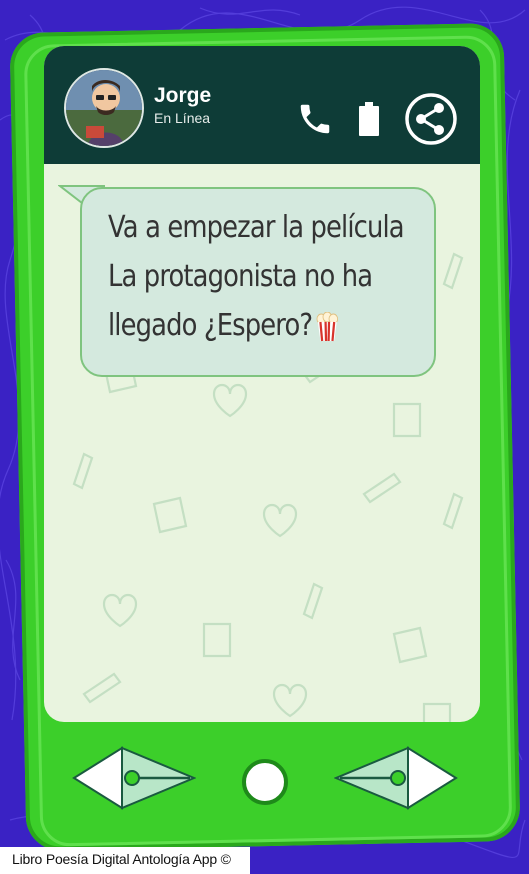 The height and width of the screenshot is (874, 529). I want to click on footer-credit-bar: Libro Poesía Digital Antología App ©, so click(125, 860).